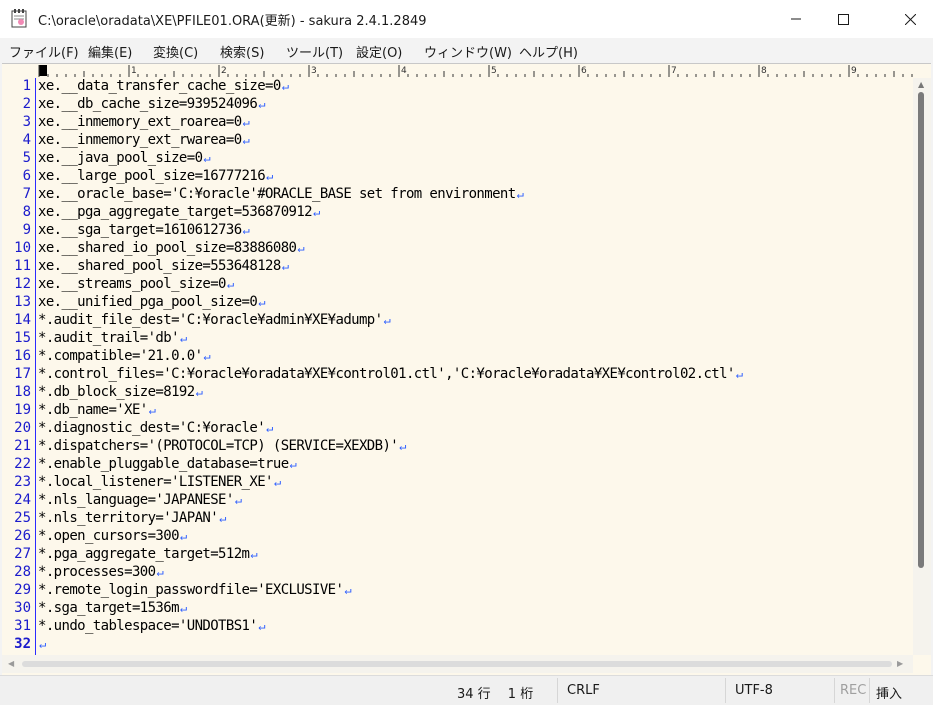  I want to click on line-number: 24, so click(16, 500).